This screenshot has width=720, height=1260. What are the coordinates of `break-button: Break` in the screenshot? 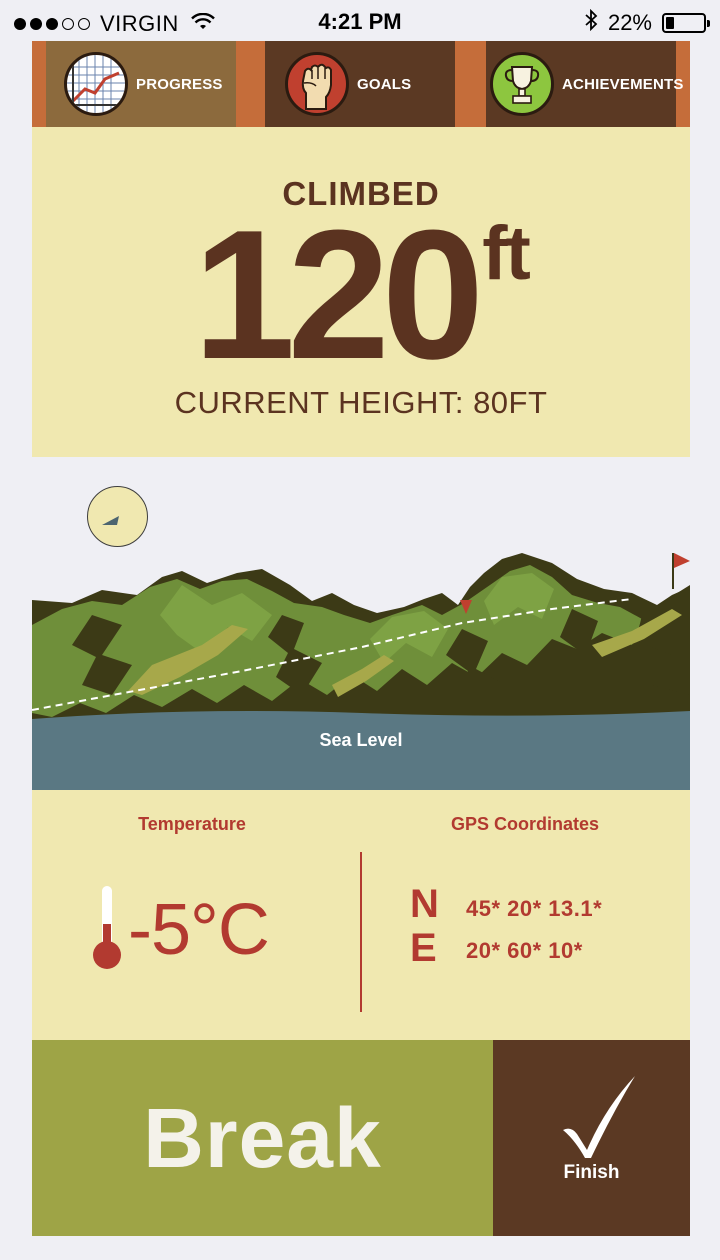 It's located at (262, 1138).